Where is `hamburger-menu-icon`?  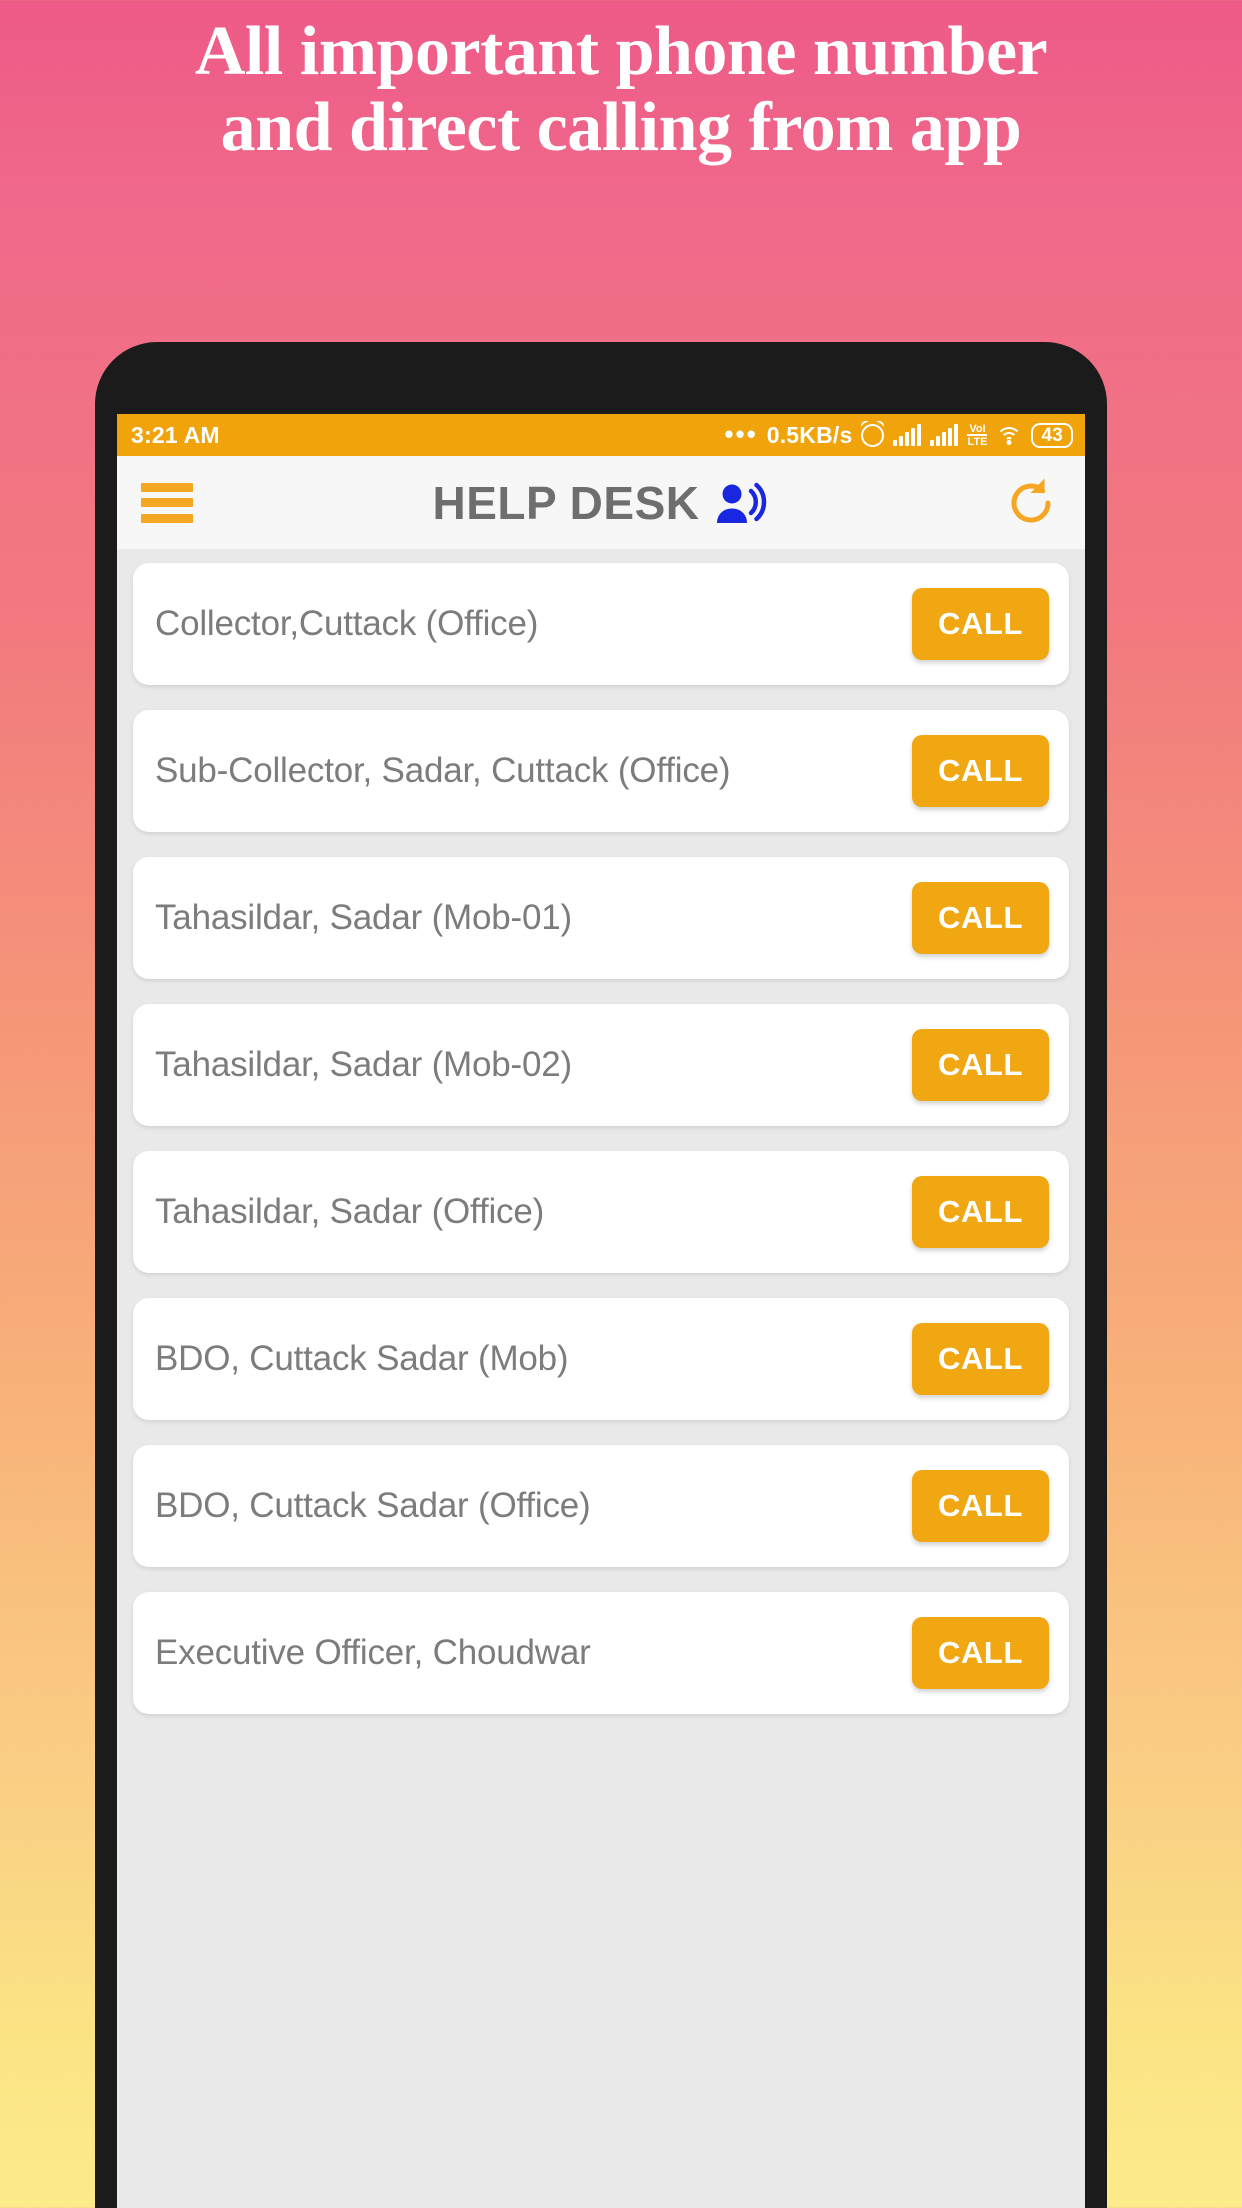 hamburger-menu-icon is located at coordinates (167, 502).